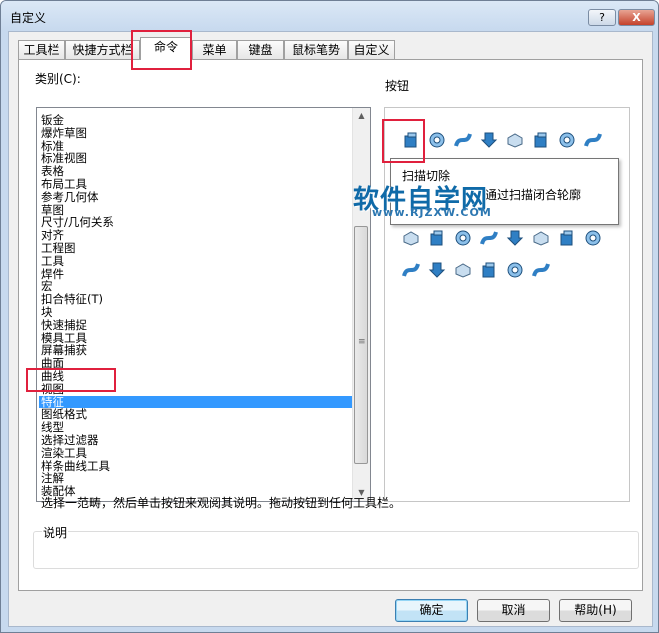 This screenshot has width=659, height=633. I want to click on category-item: 样条曲线工具, so click(195, 466).